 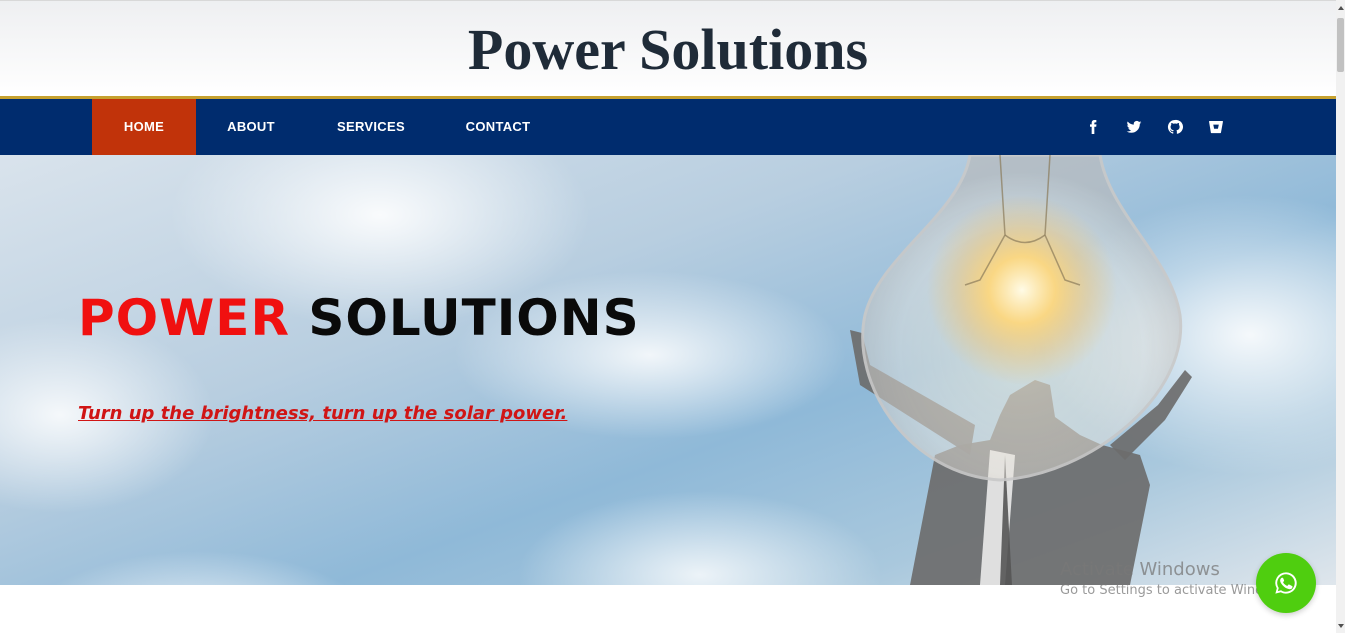 What do you see at coordinates (1093, 127) in the screenshot?
I see `facebook-icon` at bounding box center [1093, 127].